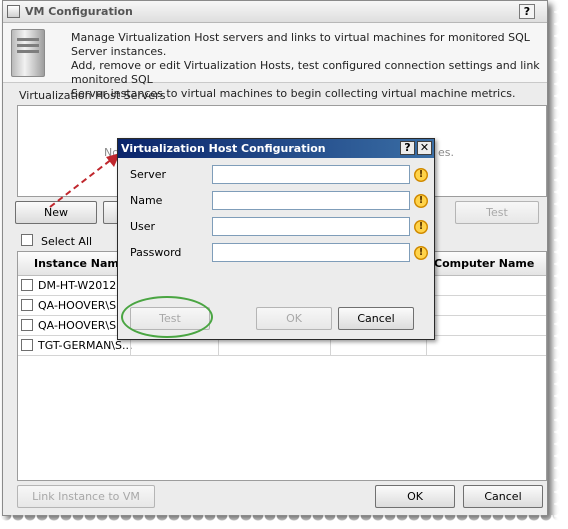  What do you see at coordinates (284, 522) in the screenshot?
I see `torn-edge-bottom` at bounding box center [284, 522].